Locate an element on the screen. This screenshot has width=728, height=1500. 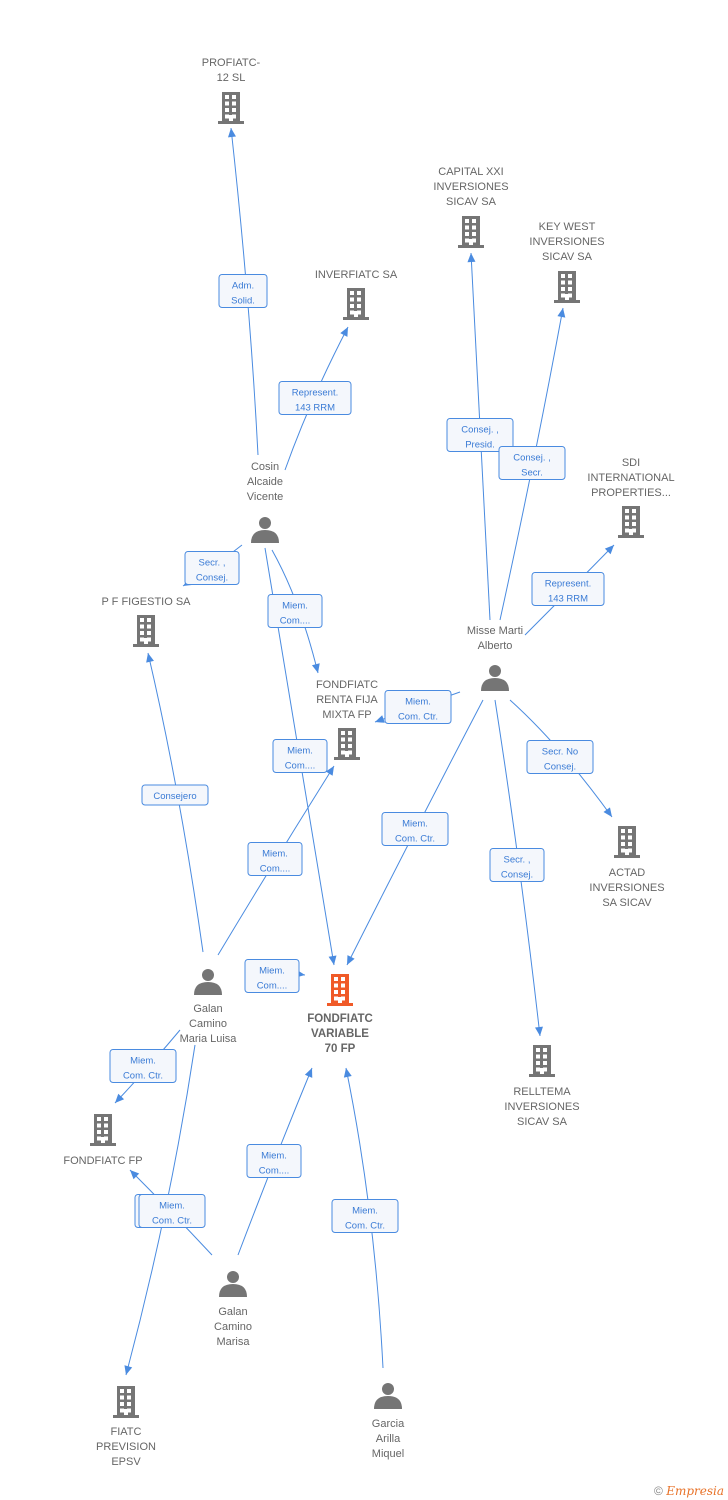
node-label: RELLTEMA is located at coordinates (542, 1092).